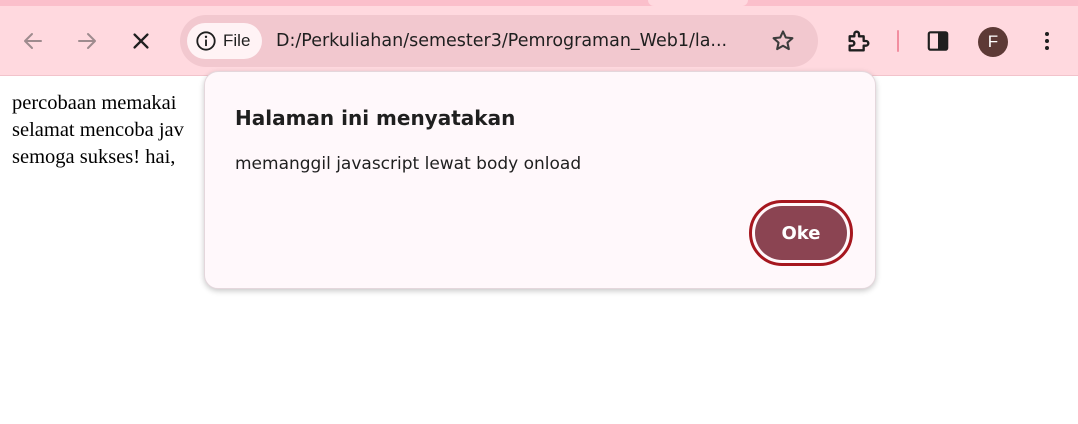  I want to click on site-info-chip: File, so click(225, 41).